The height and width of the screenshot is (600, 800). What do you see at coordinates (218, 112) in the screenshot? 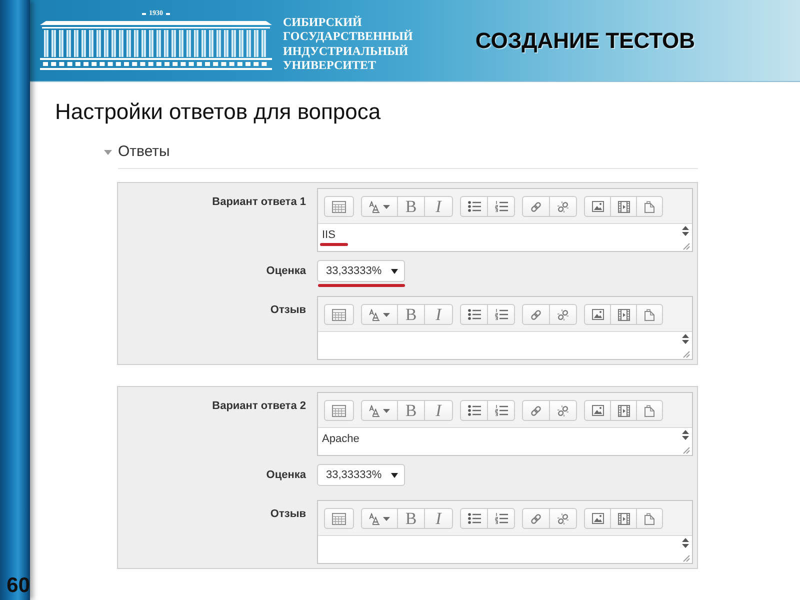
I see `slide-heading: Настройки ответов для вопроса` at bounding box center [218, 112].